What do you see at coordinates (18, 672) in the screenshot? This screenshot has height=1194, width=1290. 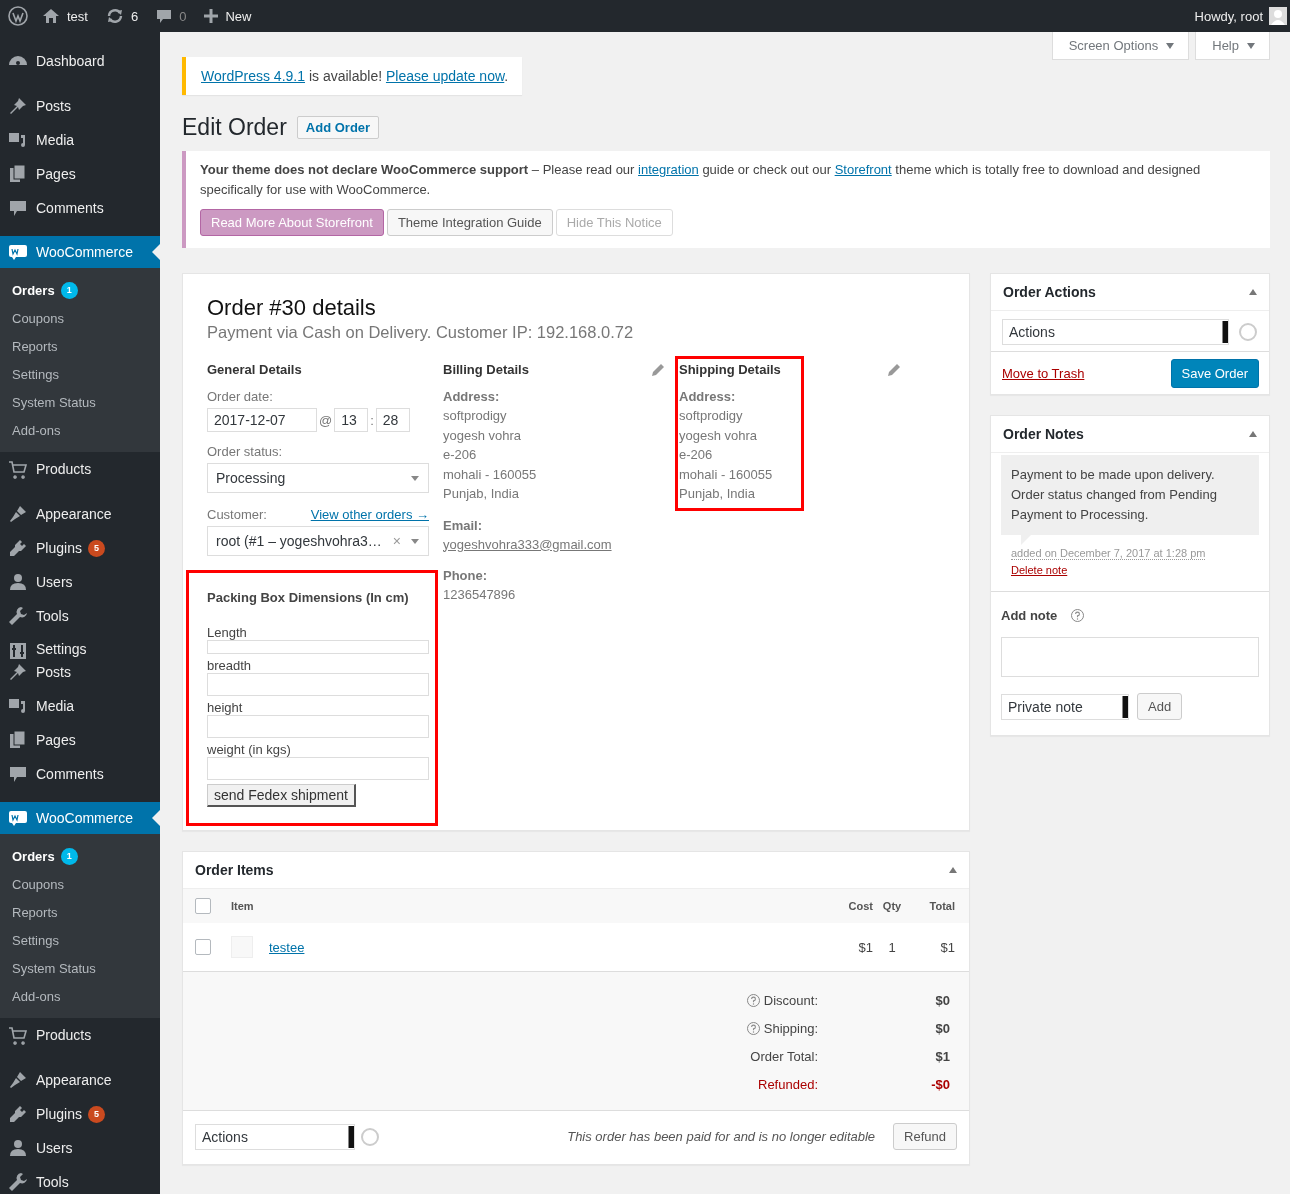 I see `pin-icon` at bounding box center [18, 672].